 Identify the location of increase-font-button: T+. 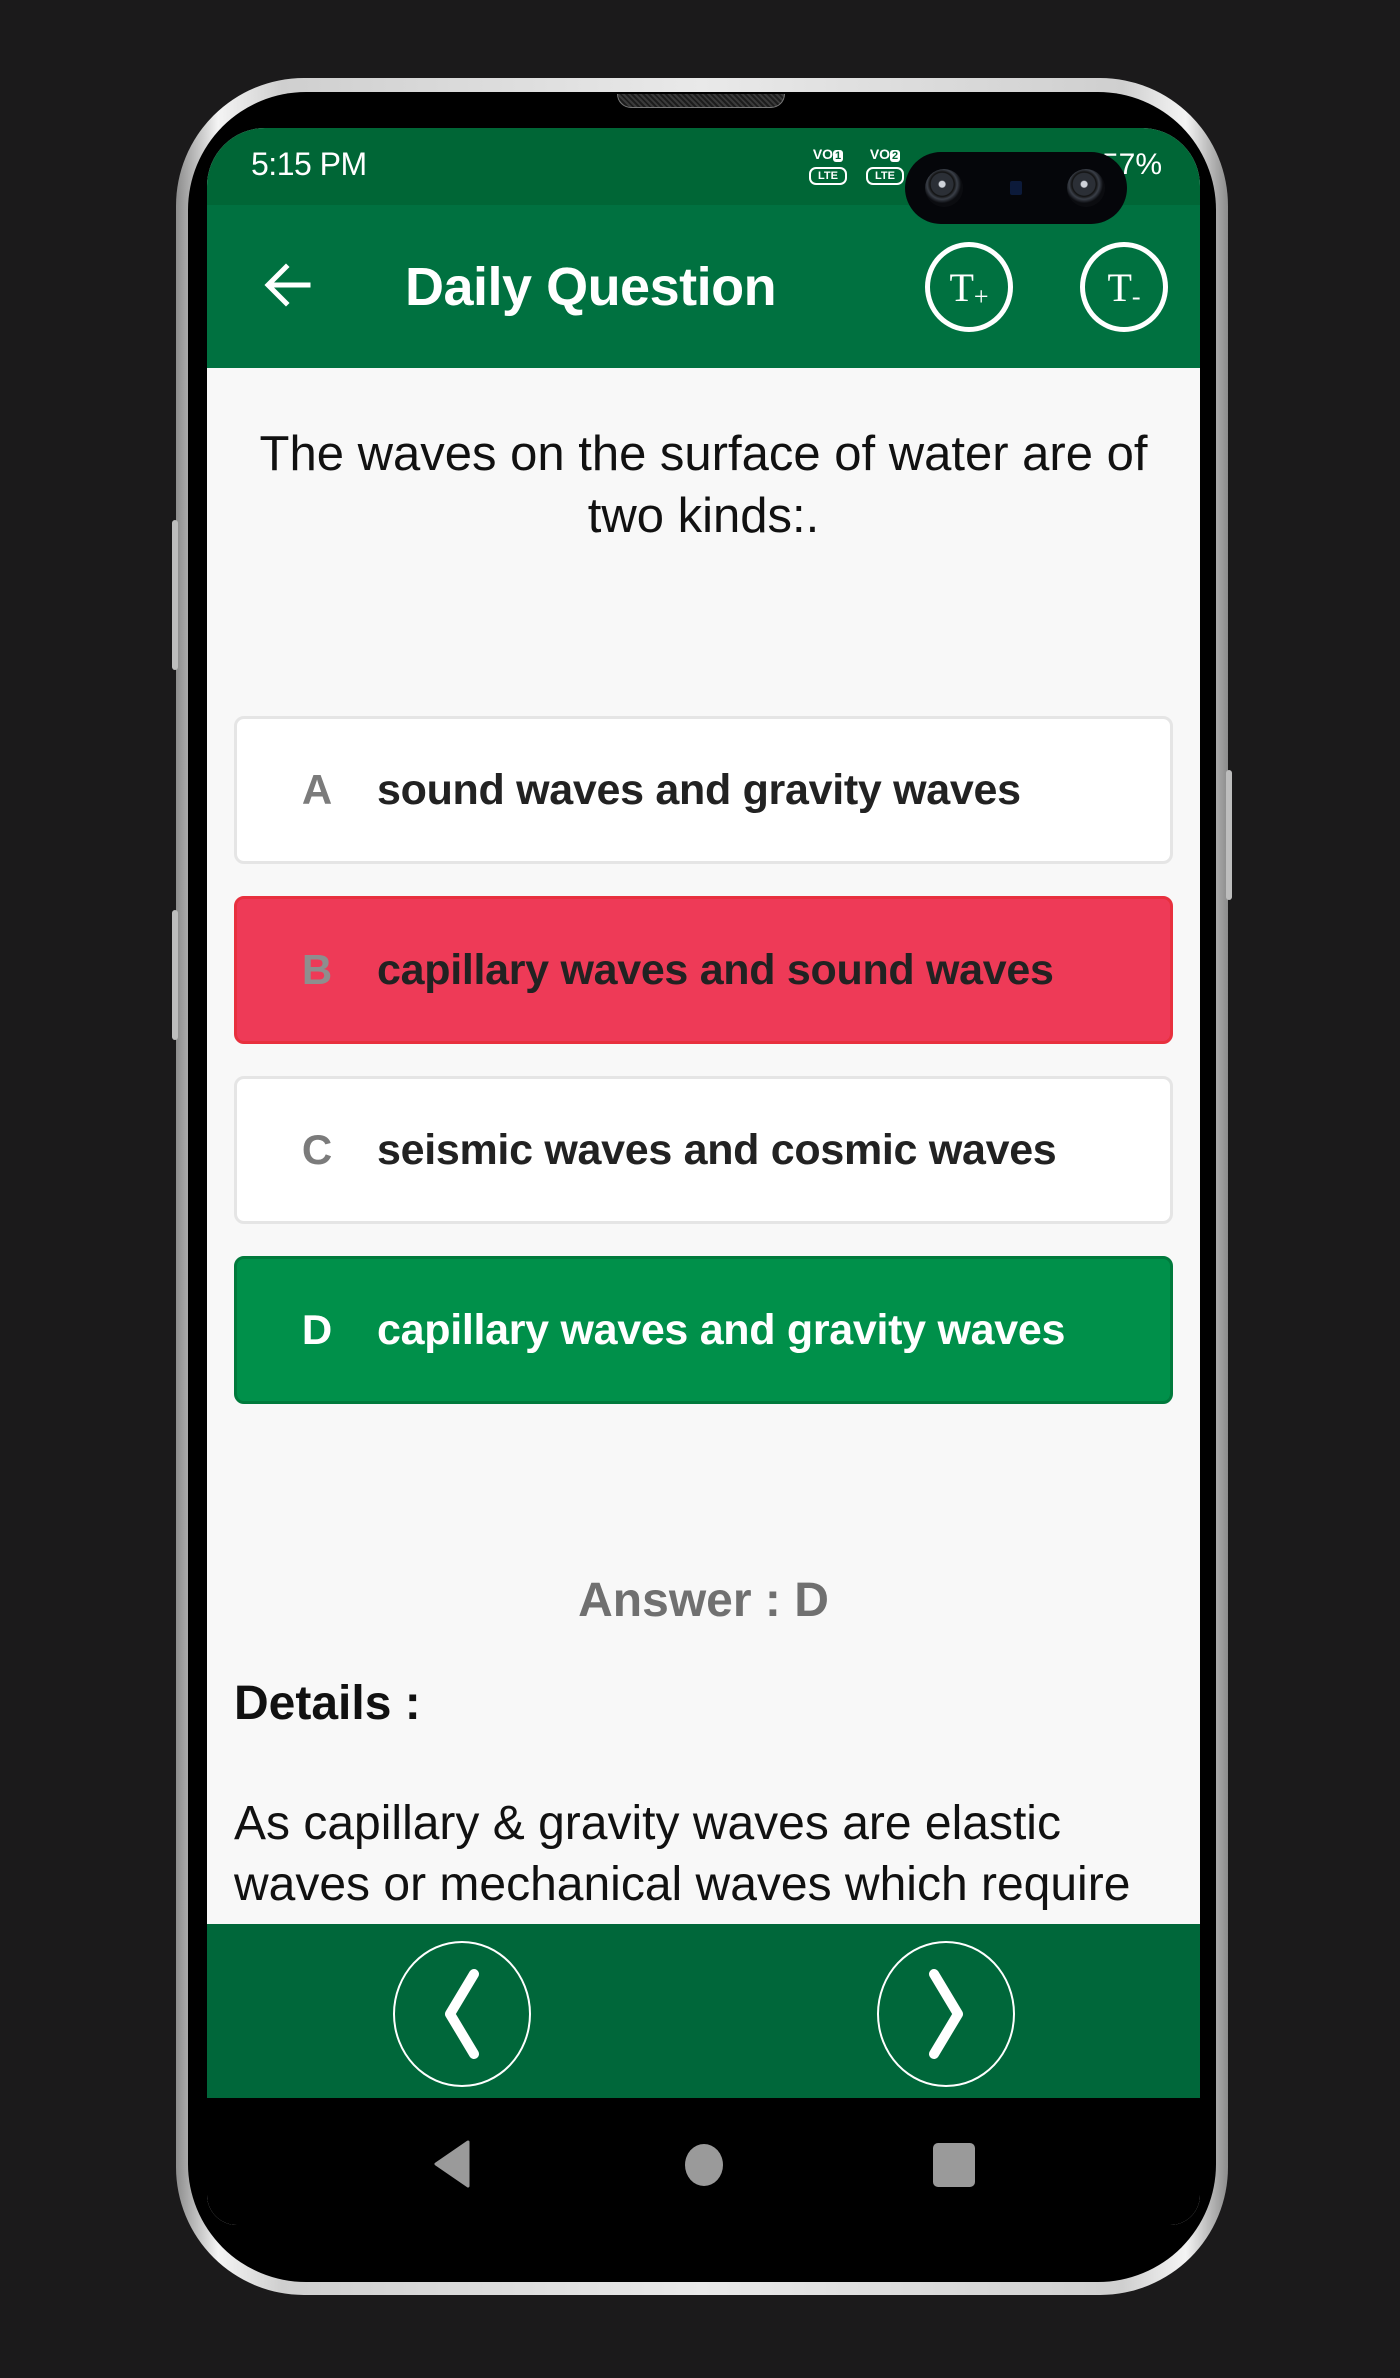
(969, 287).